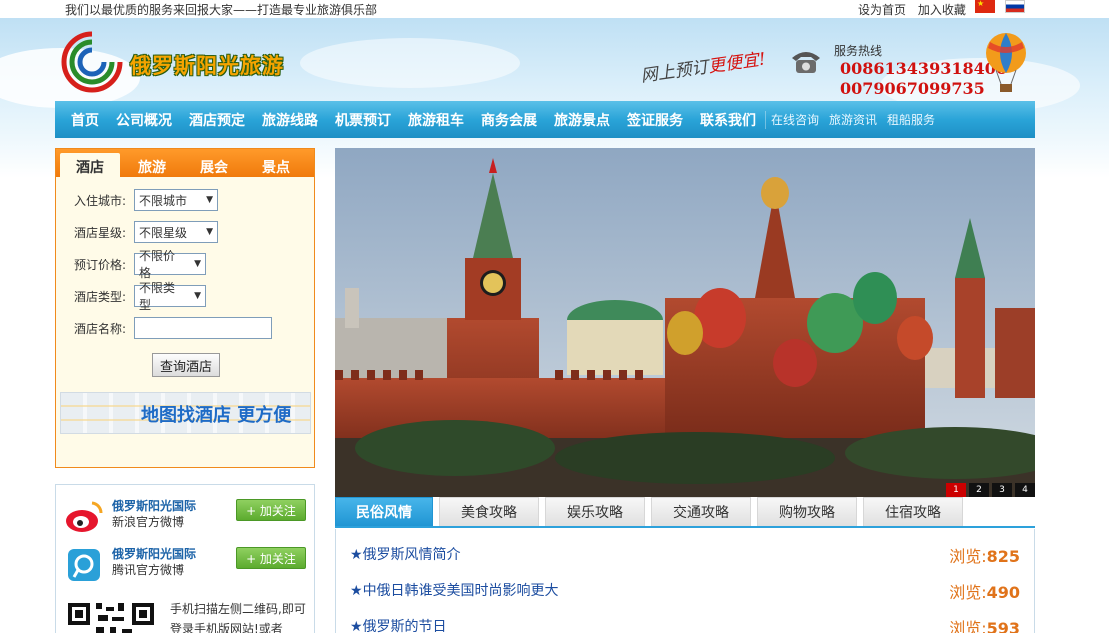 The image size is (1109, 633). What do you see at coordinates (1006, 62) in the screenshot?
I see `hot-air-balloon-icon` at bounding box center [1006, 62].